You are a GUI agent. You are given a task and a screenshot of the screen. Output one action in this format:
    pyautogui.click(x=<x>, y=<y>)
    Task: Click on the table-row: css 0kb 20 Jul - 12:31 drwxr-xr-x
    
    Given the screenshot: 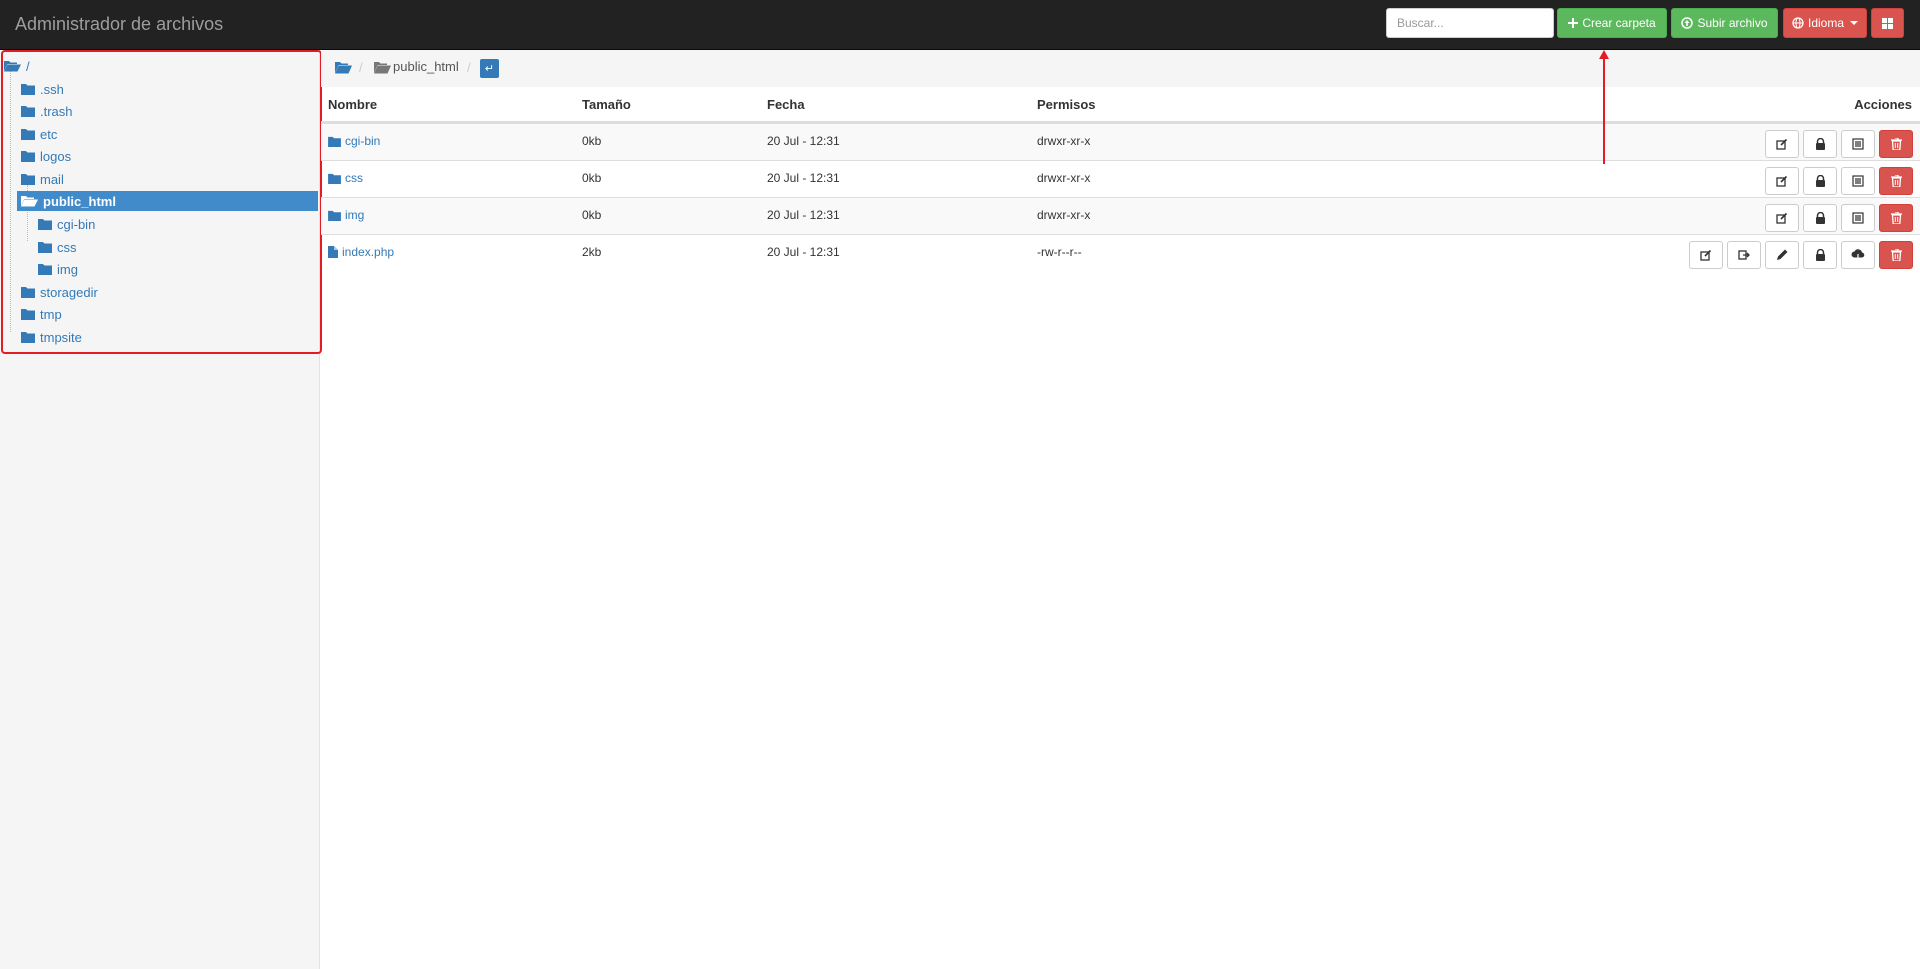 What is the action you would take?
    pyautogui.click(x=1120, y=178)
    